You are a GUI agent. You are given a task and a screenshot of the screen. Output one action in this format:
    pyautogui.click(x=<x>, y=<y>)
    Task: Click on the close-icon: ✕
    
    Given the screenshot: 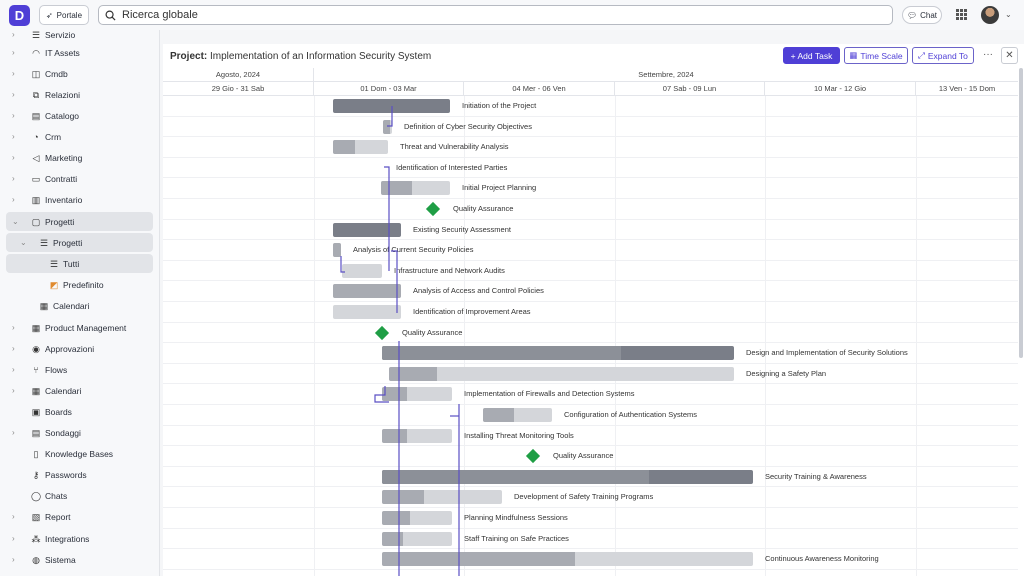 What is the action you would take?
    pyautogui.click(x=1009, y=55)
    